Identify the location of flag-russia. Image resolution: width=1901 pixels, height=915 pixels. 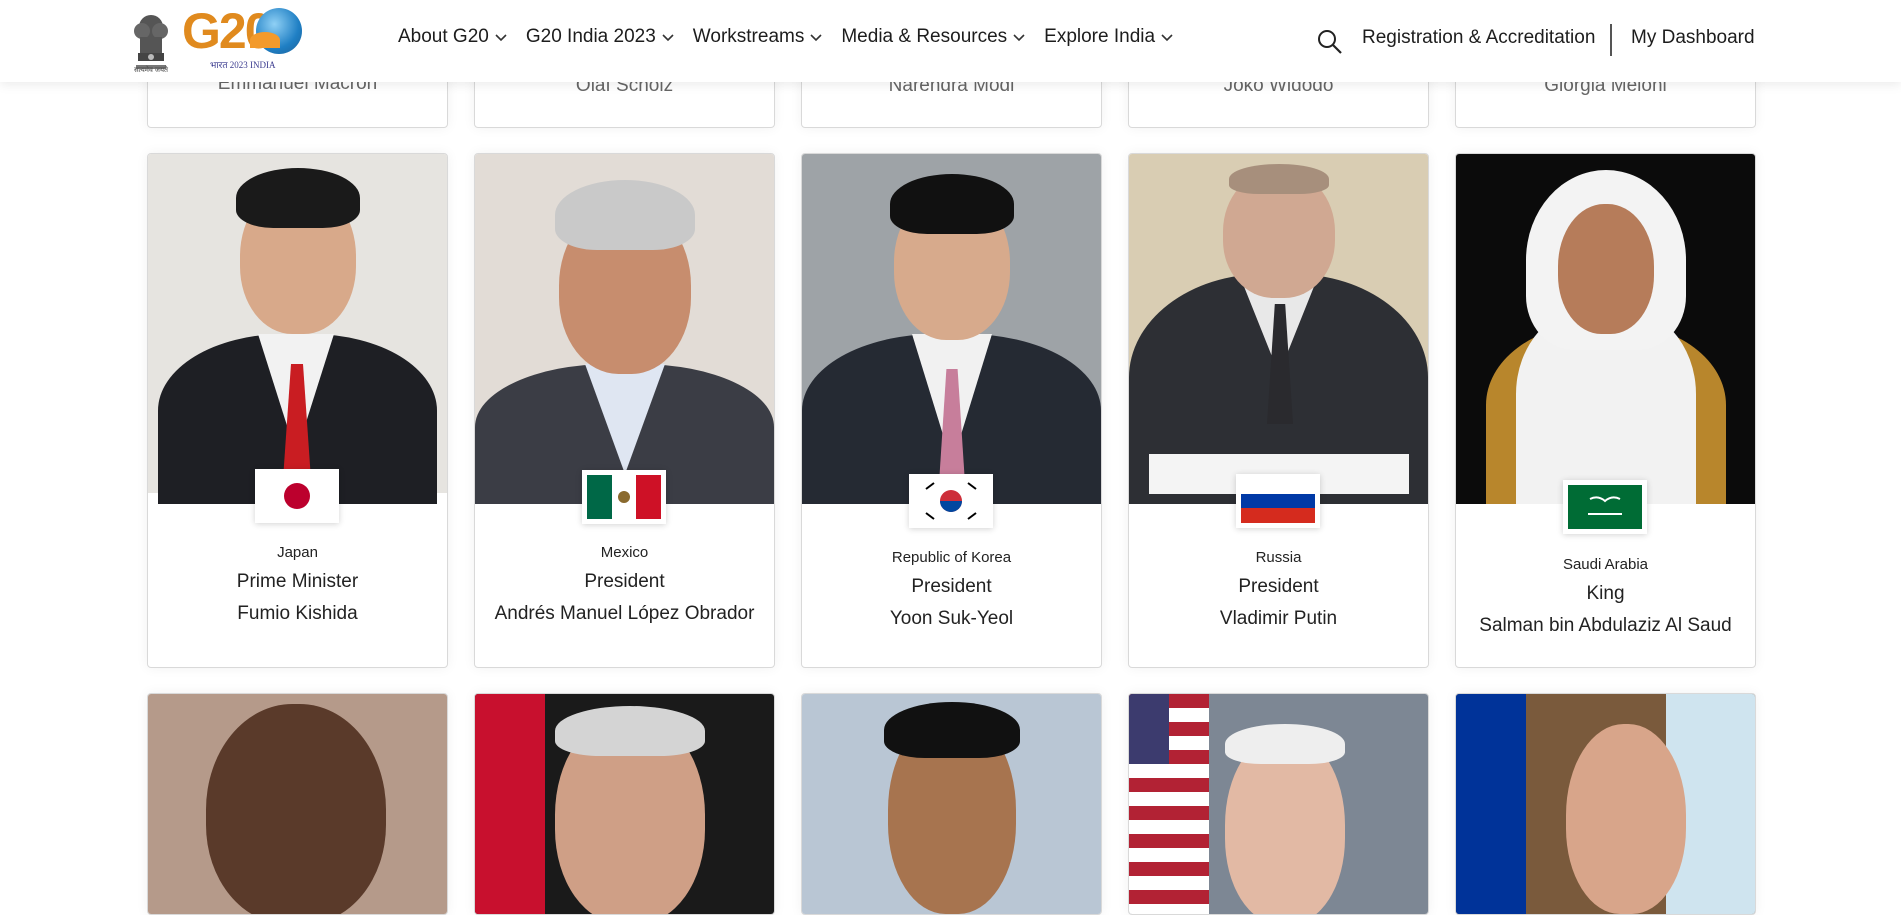
(1278, 501).